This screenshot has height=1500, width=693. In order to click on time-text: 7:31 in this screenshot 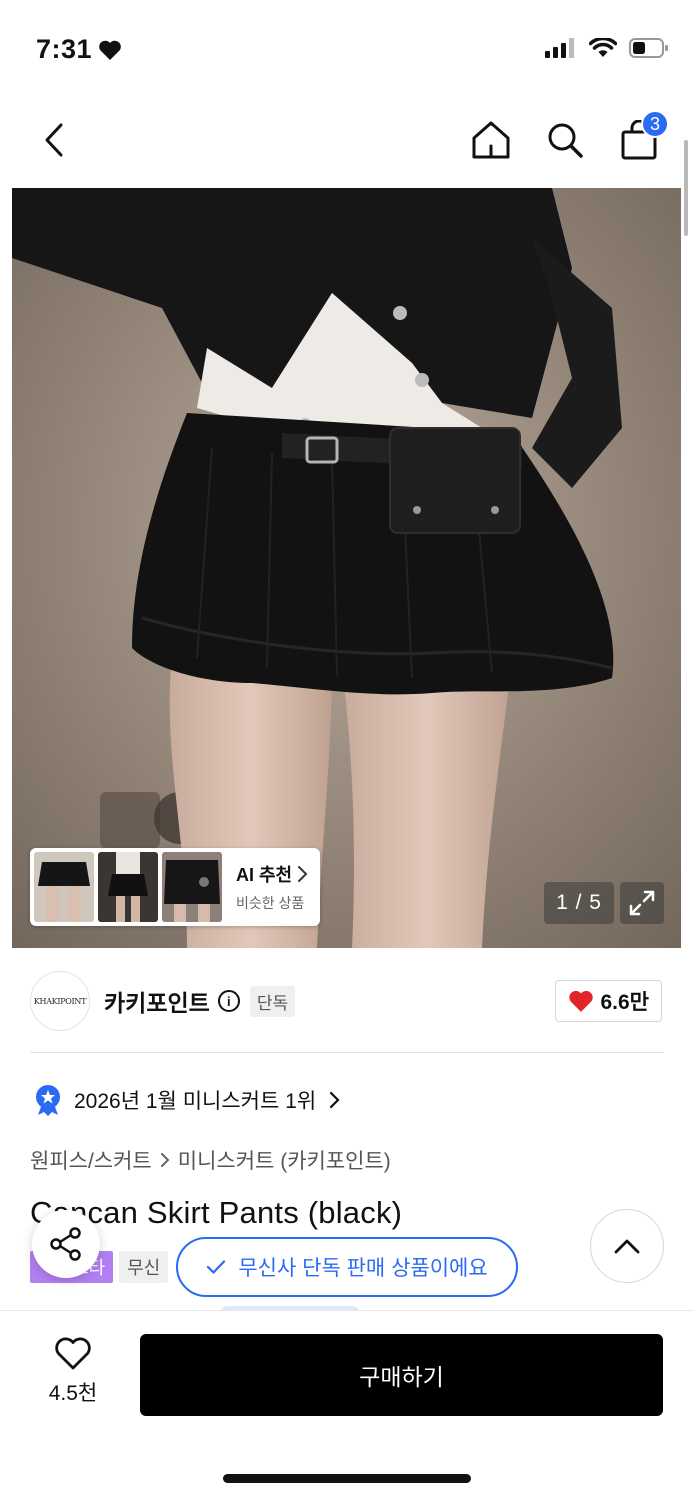, I will do `click(64, 49)`.